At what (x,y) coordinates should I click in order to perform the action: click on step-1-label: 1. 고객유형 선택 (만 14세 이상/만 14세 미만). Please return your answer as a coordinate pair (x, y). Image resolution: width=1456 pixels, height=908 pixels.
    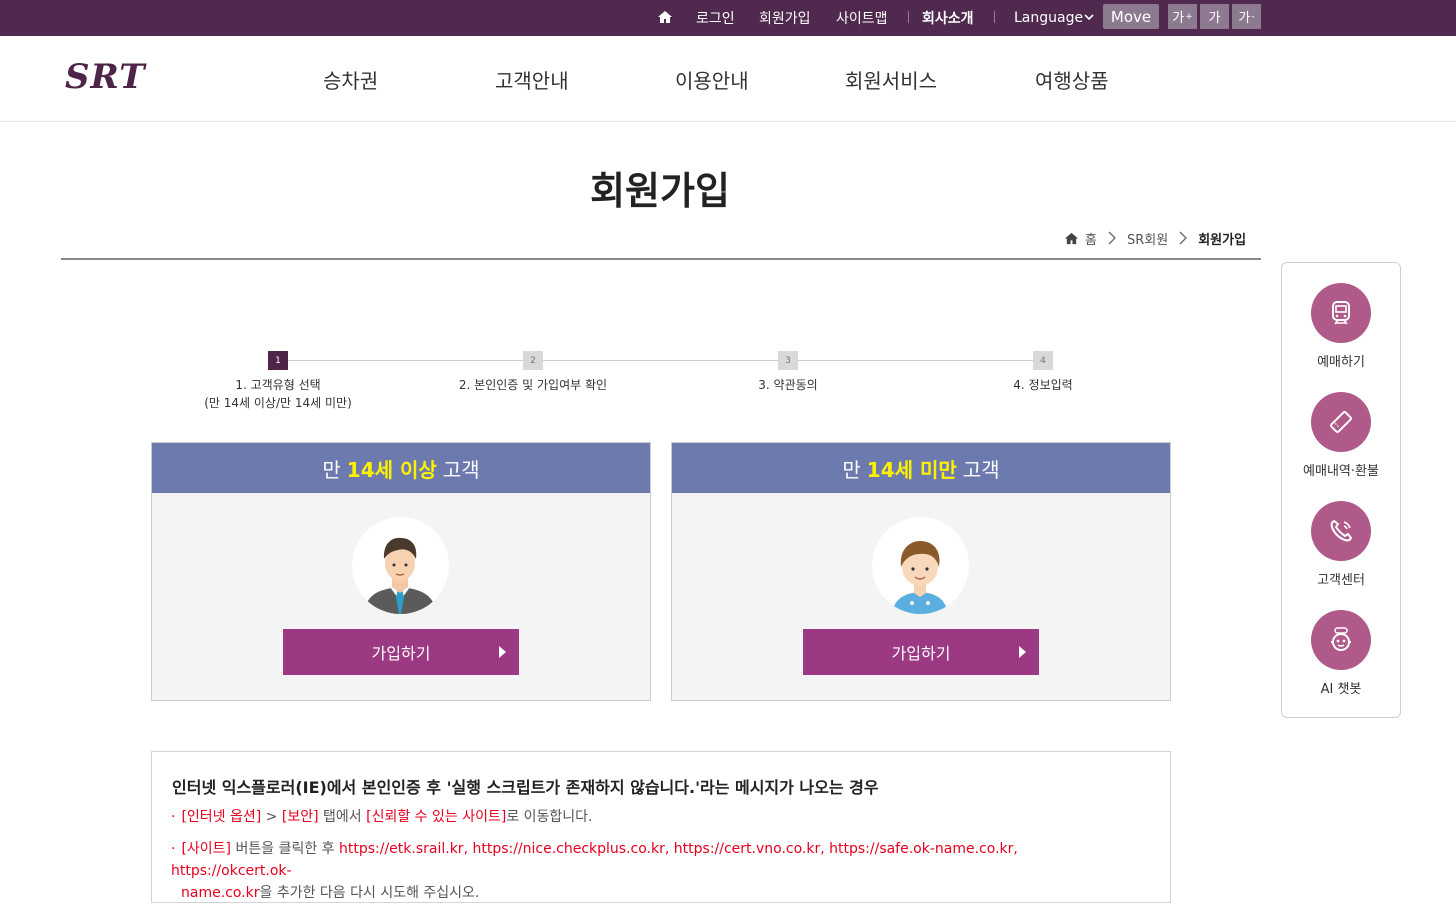
    Looking at the image, I should click on (278, 394).